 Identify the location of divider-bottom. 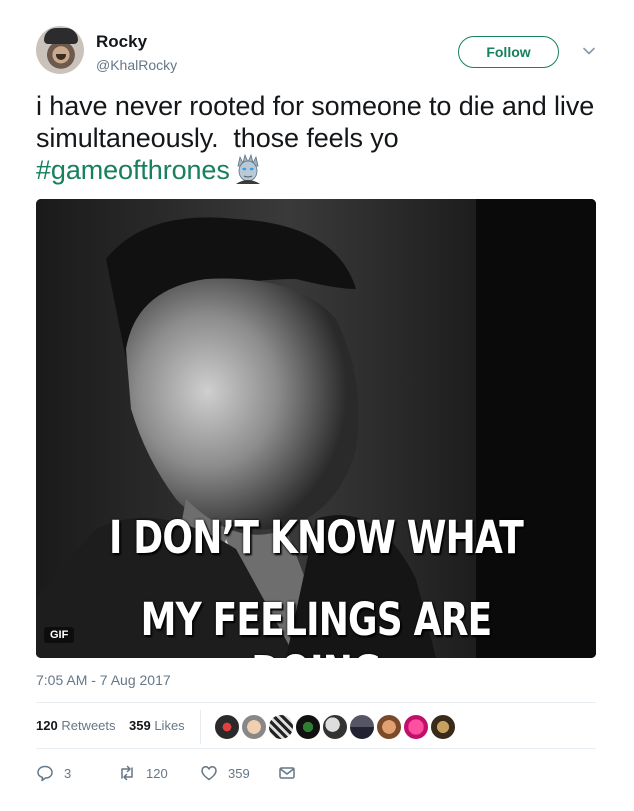
(316, 748).